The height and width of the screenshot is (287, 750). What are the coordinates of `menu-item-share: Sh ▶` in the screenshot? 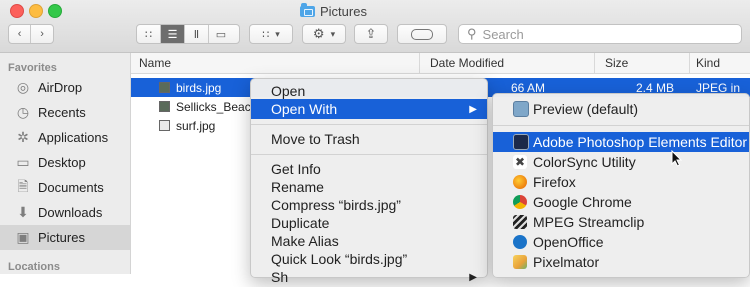 It's located at (369, 277).